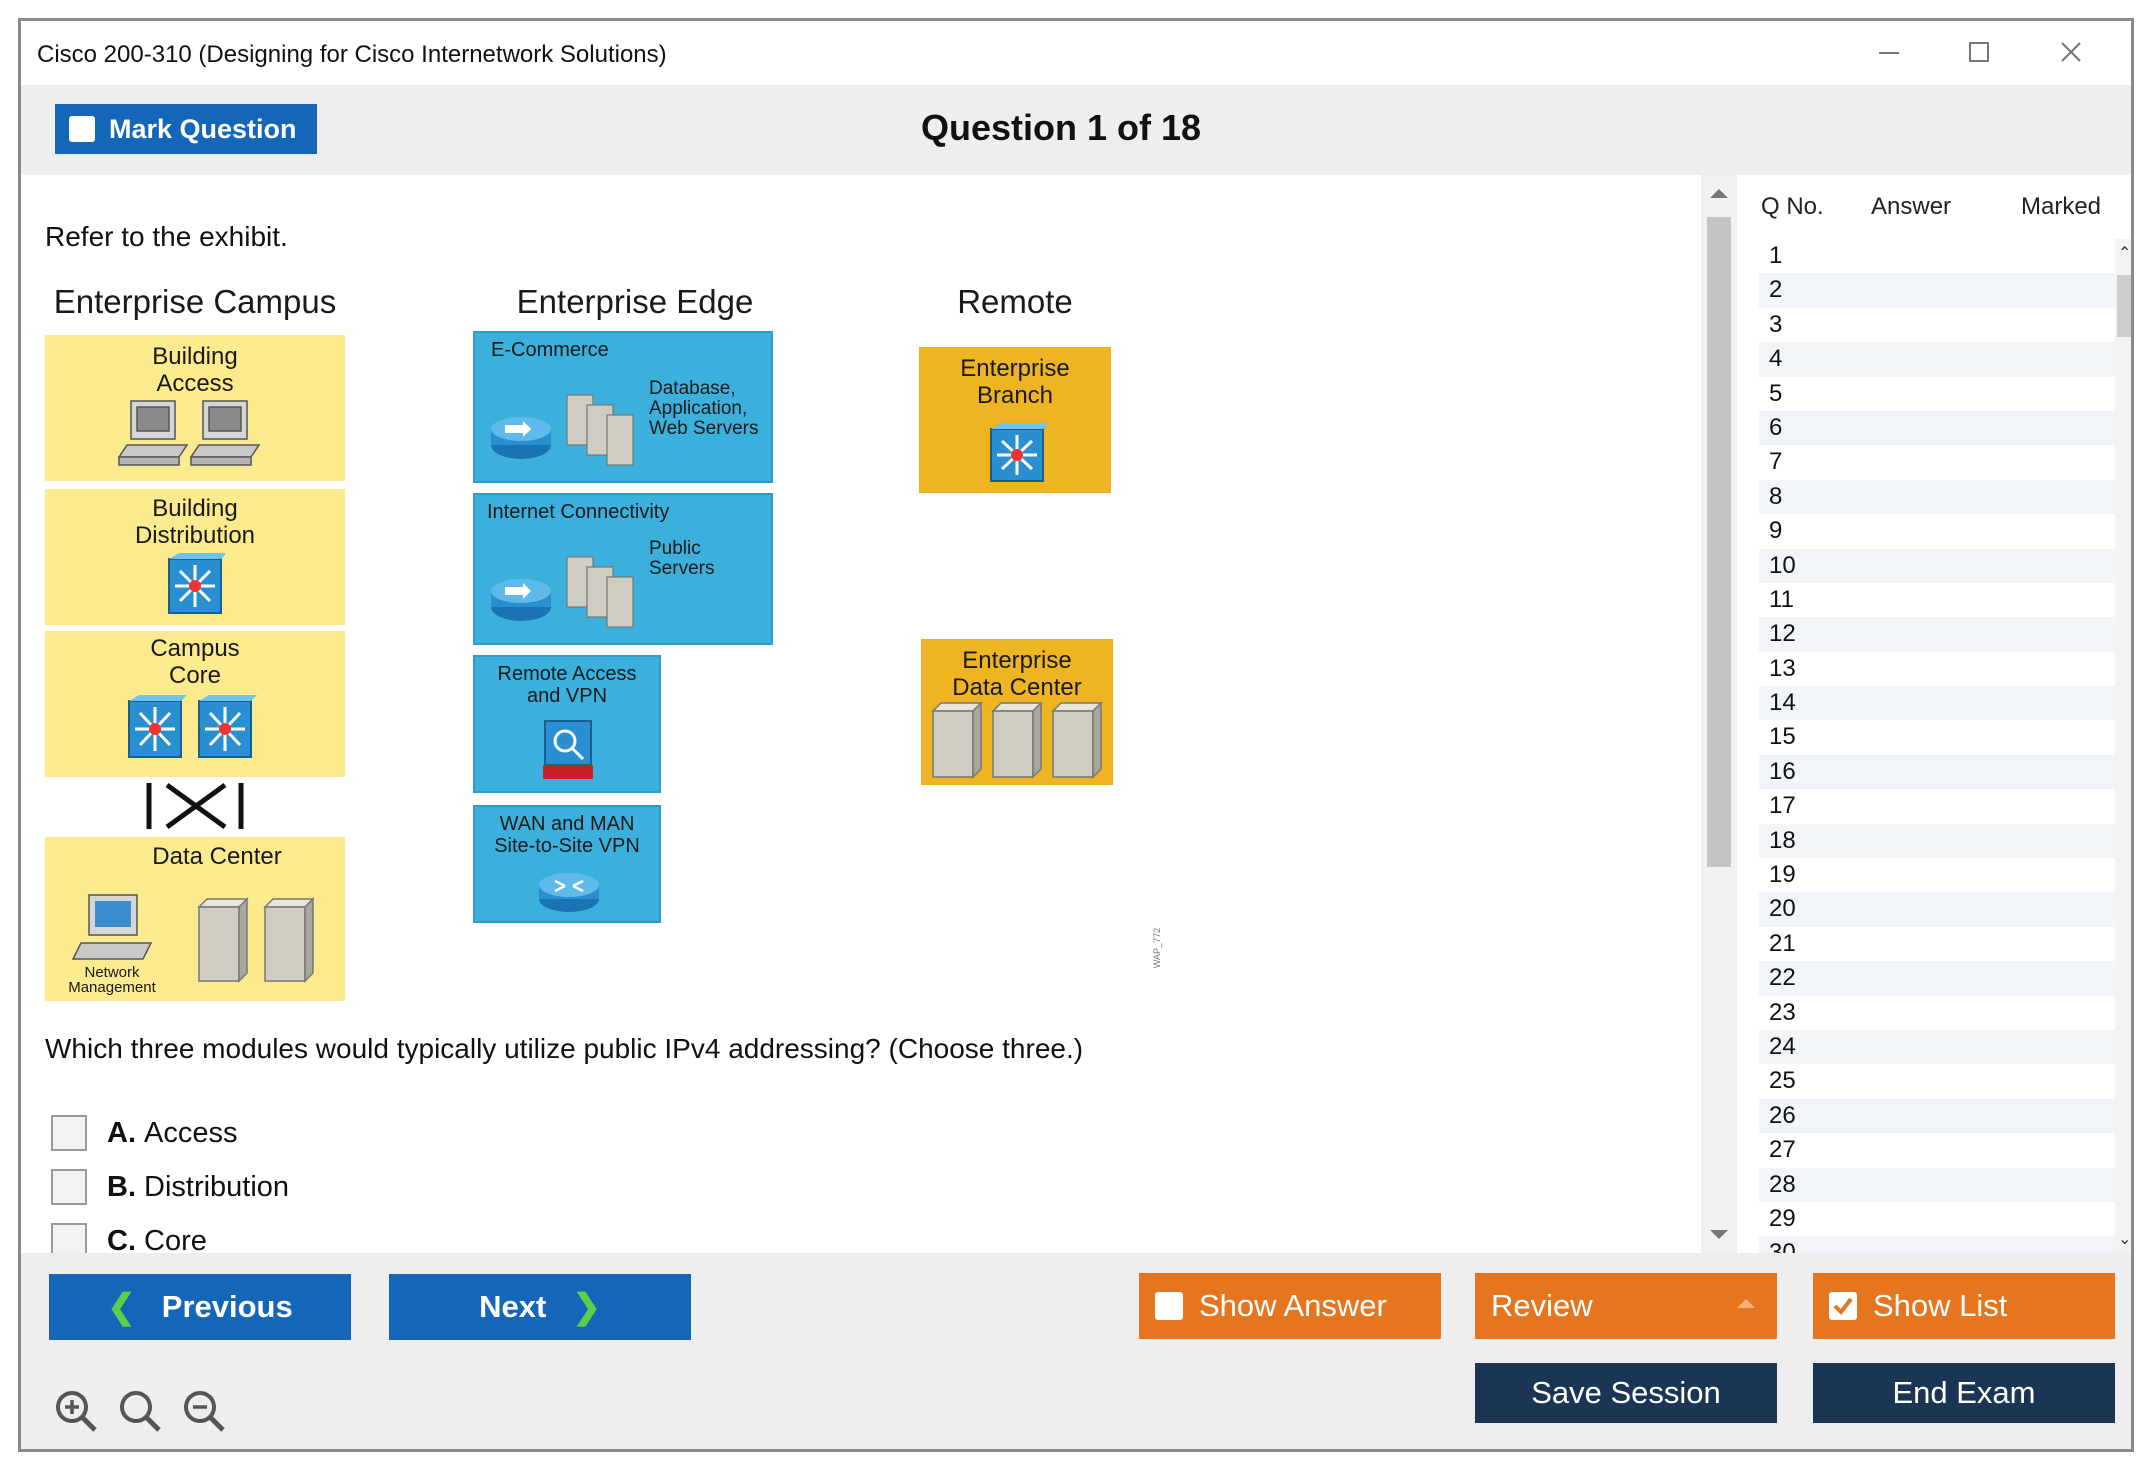 The height and width of the screenshot is (1470, 2150). I want to click on question-list-row: 28, so click(1938, 1184).